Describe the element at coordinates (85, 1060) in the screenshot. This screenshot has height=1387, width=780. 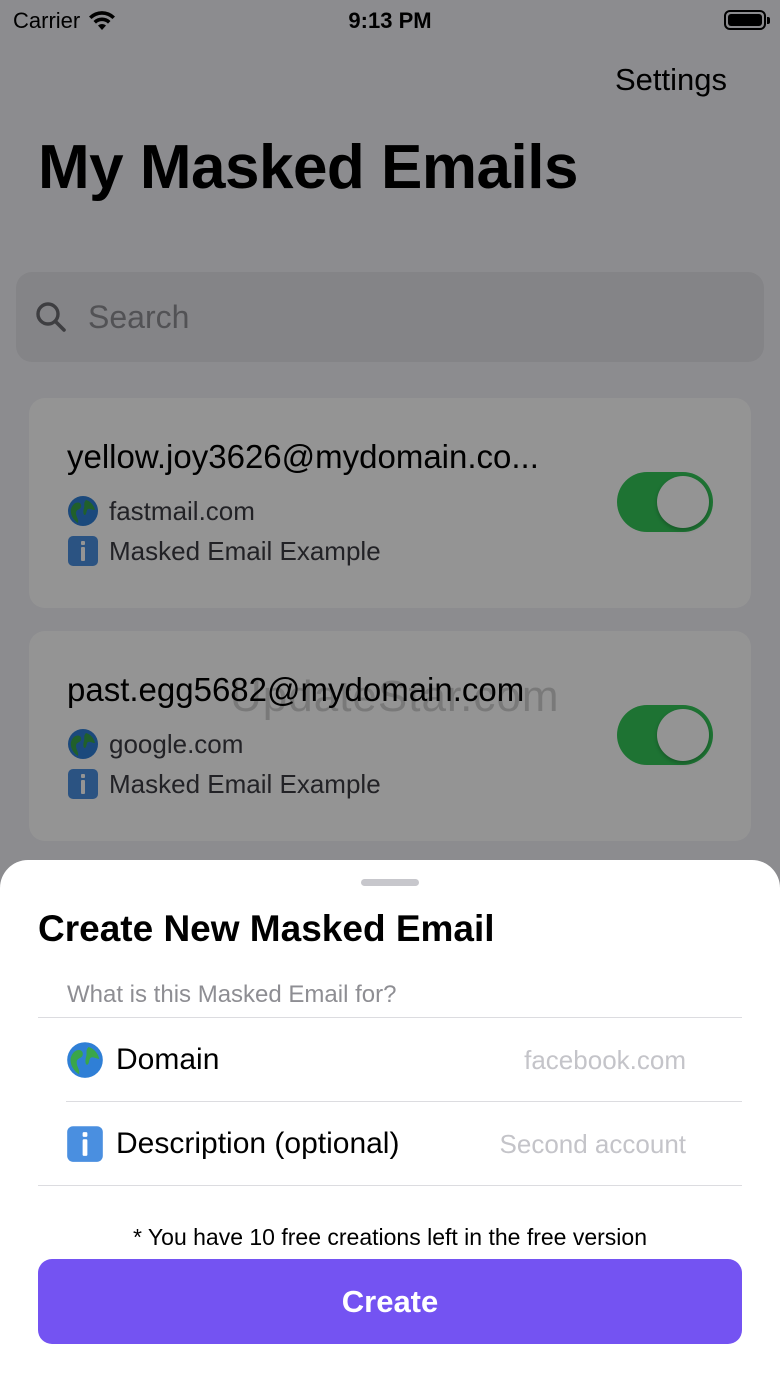
I see `globe-icon` at that location.